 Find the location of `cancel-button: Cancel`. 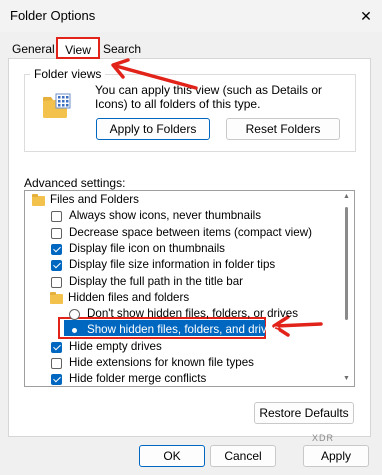

cancel-button: Cancel is located at coordinates (243, 456).